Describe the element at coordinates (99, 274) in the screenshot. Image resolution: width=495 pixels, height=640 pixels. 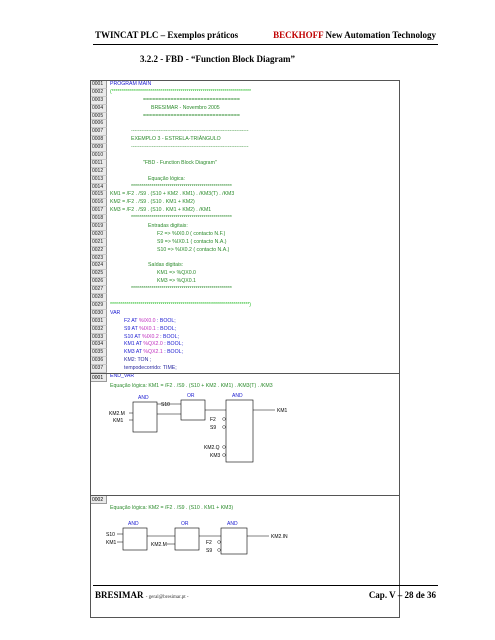
I see `line-number: 0025` at that location.